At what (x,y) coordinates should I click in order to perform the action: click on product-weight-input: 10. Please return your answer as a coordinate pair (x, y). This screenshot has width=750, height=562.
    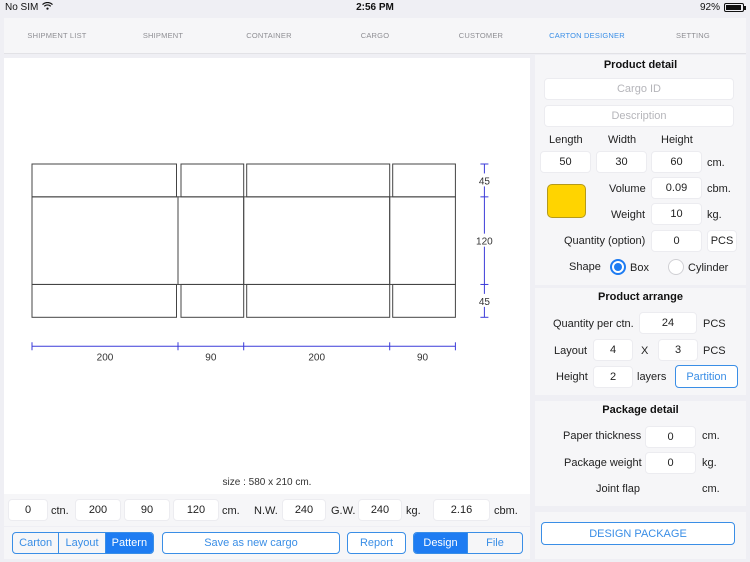
    Looking at the image, I should click on (676, 214).